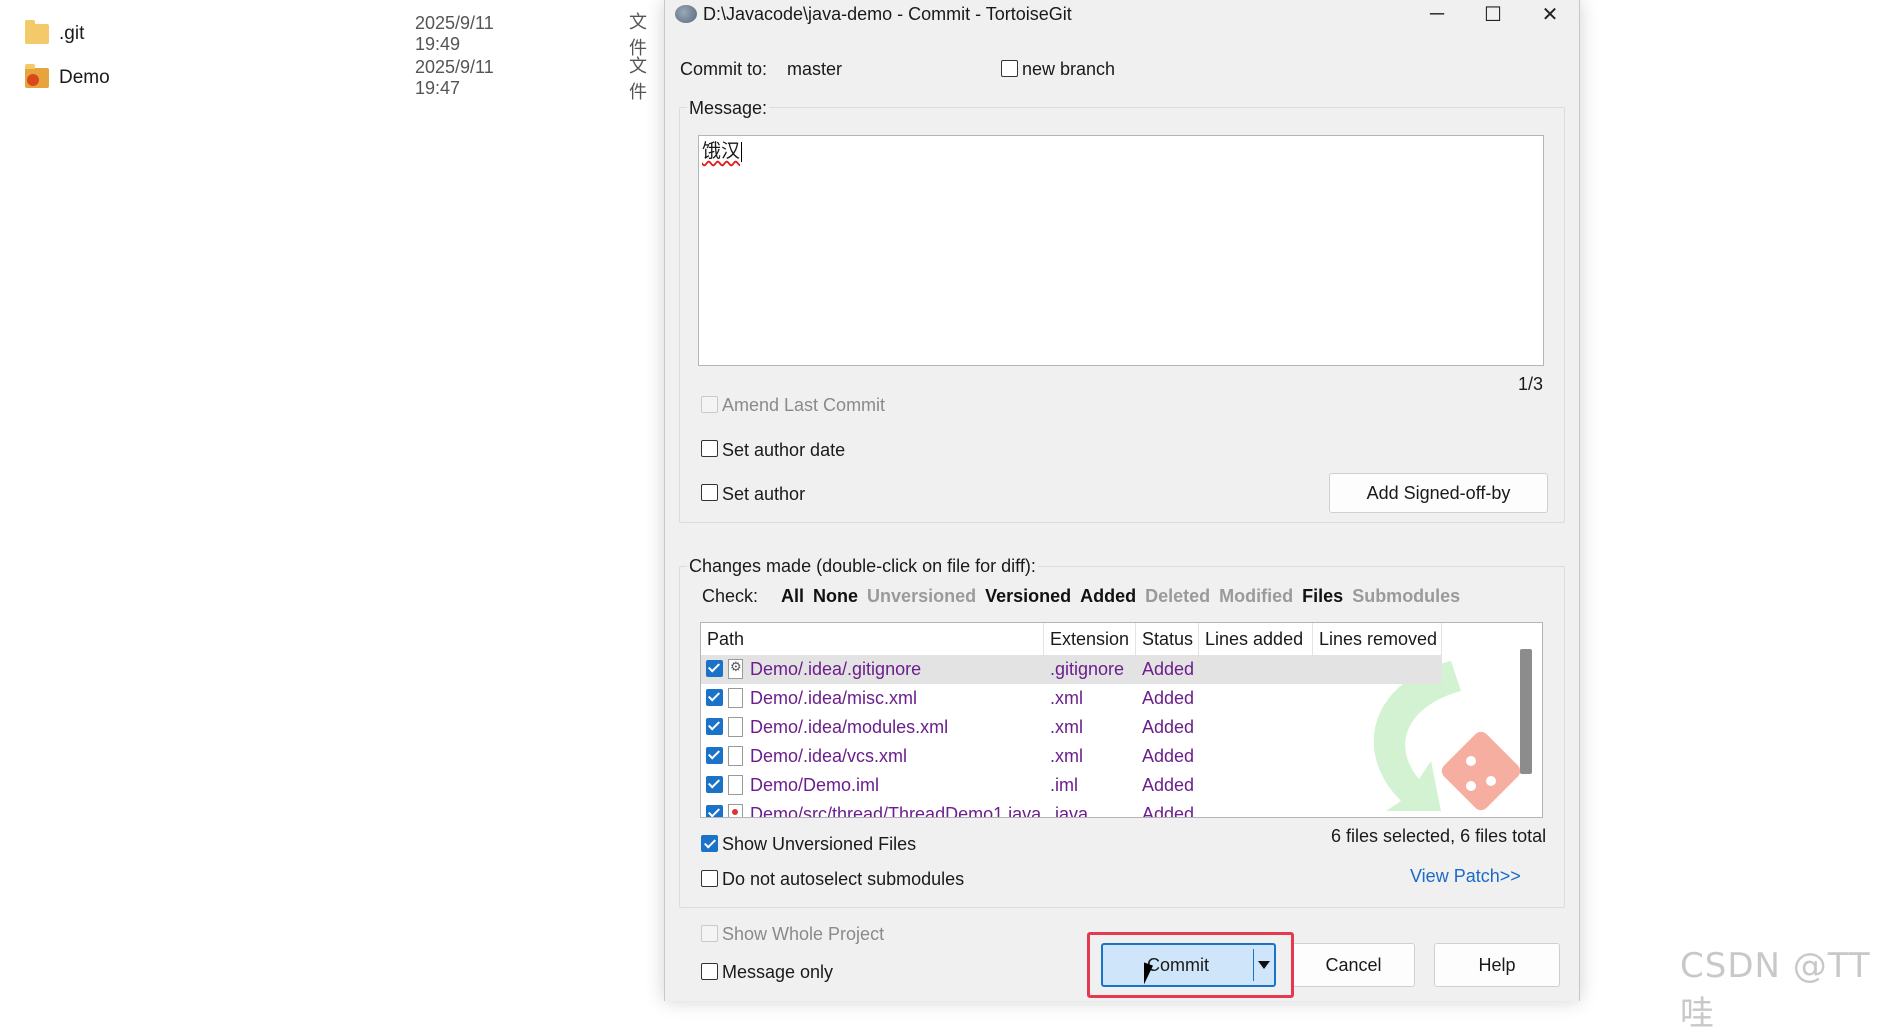 This screenshot has width=1897, height=1035. What do you see at coordinates (336, 79) in the screenshot?
I see `explorer-row-demo: Demo 2025/9/11 19:47 文件` at bounding box center [336, 79].